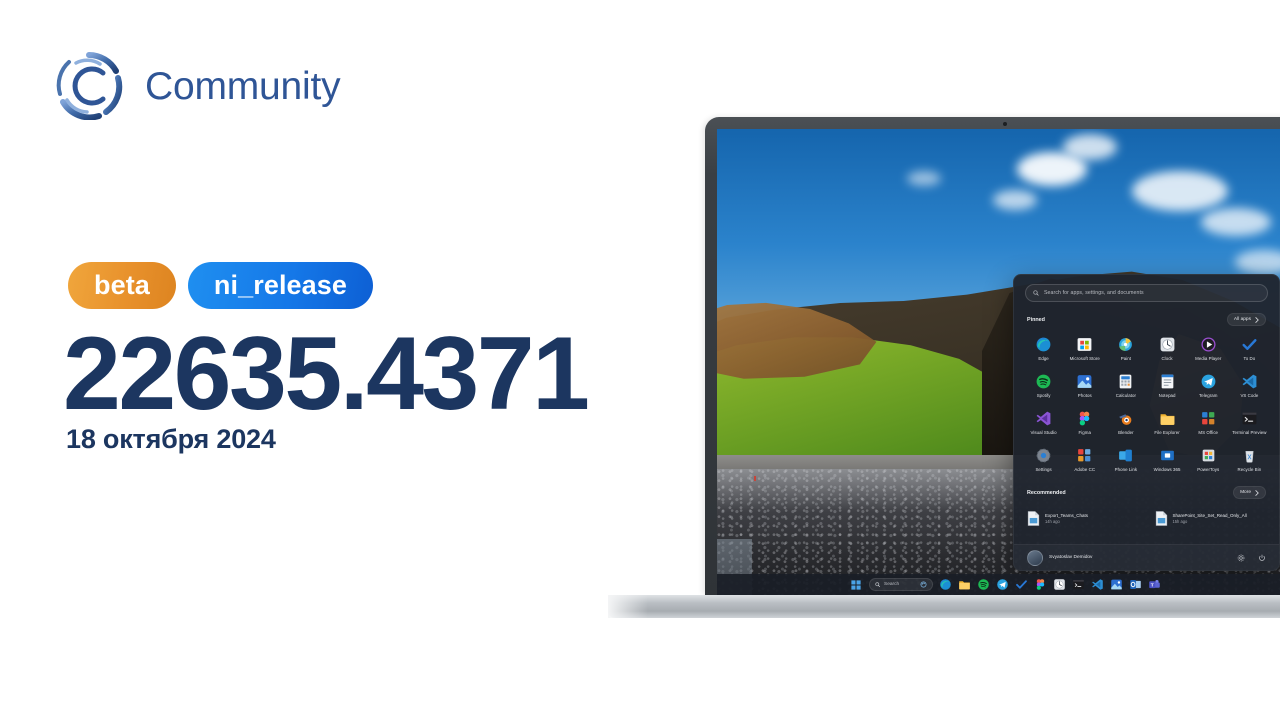 This screenshot has width=1280, height=720. What do you see at coordinates (1249, 433) in the screenshot?
I see `pinned-app-label: Terminal Preview` at bounding box center [1249, 433].